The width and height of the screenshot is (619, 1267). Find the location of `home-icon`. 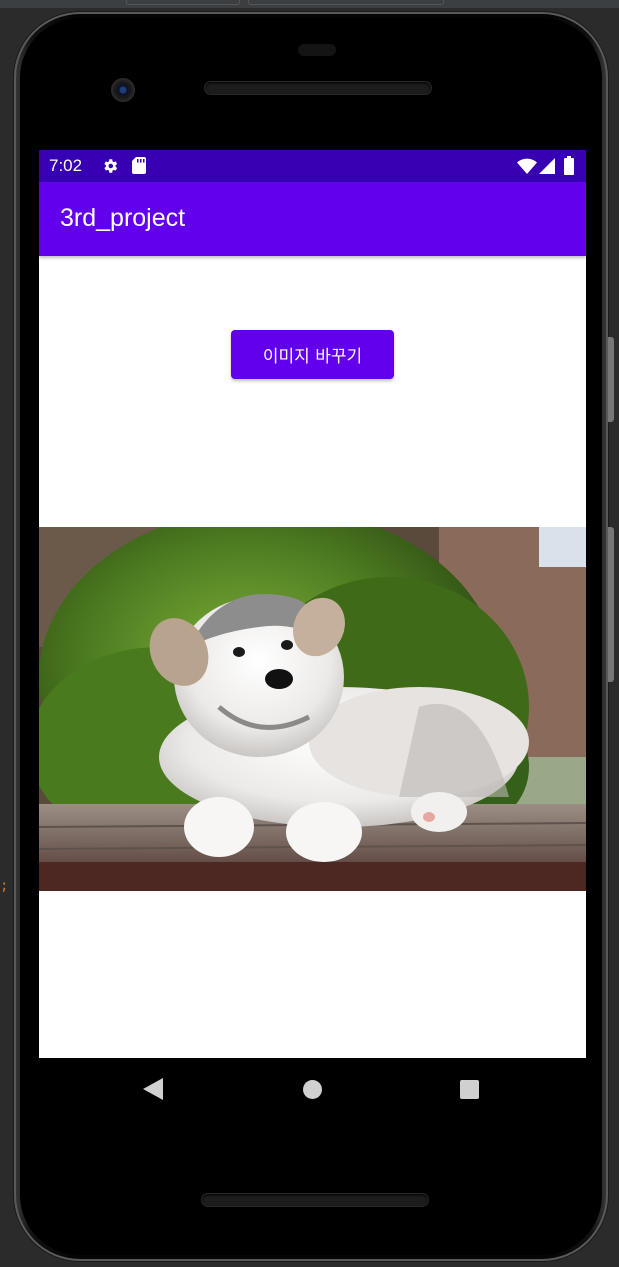

home-icon is located at coordinates (312, 1089).